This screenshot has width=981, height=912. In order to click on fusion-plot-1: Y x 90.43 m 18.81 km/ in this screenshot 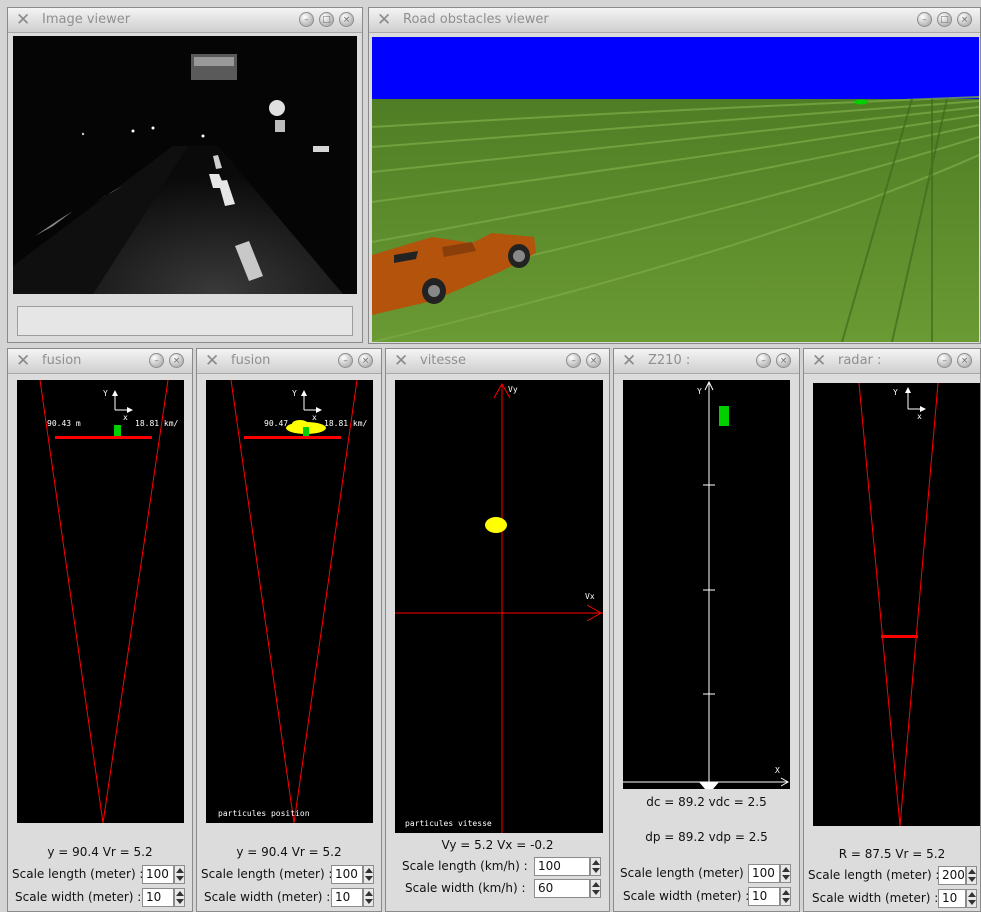, I will do `click(100, 601)`.